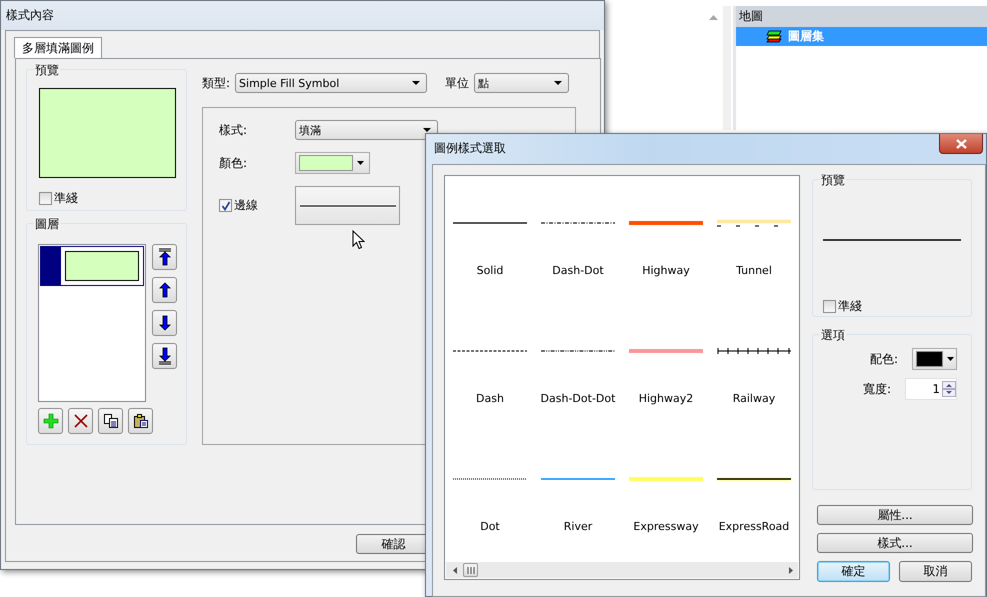 The width and height of the screenshot is (987, 597). Describe the element at coordinates (666, 496) in the screenshot. I see `symbol-item: Expressway` at that location.